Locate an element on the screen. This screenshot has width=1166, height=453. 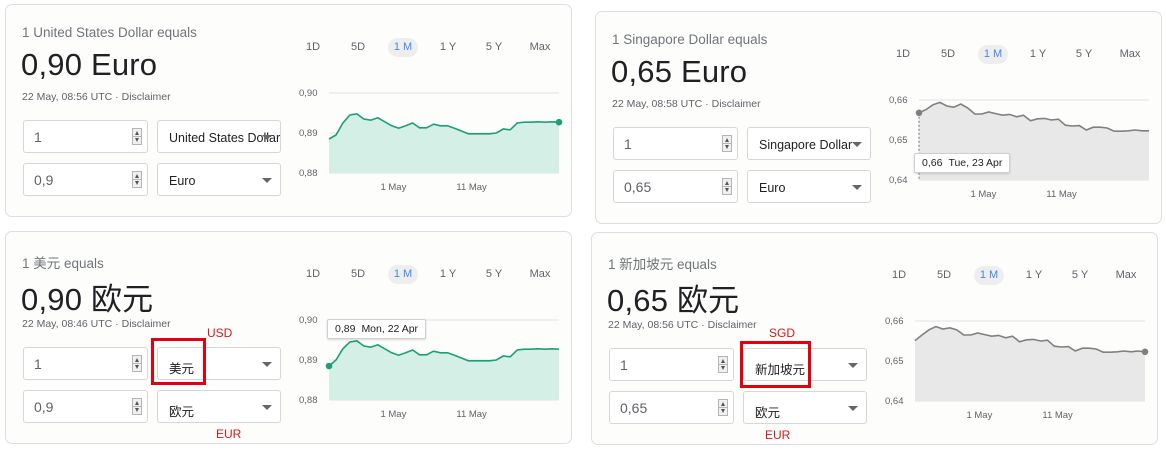
annotation-usd: USD is located at coordinates (220, 333).